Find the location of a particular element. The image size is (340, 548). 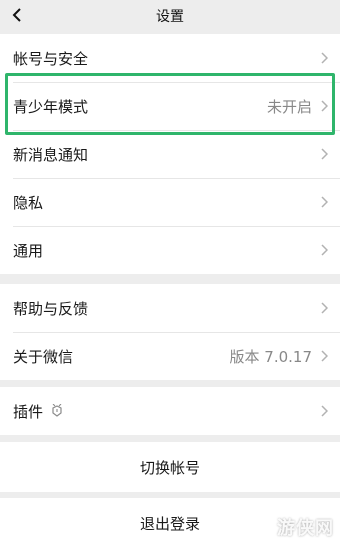

general-row: 通用 is located at coordinates (170, 250).